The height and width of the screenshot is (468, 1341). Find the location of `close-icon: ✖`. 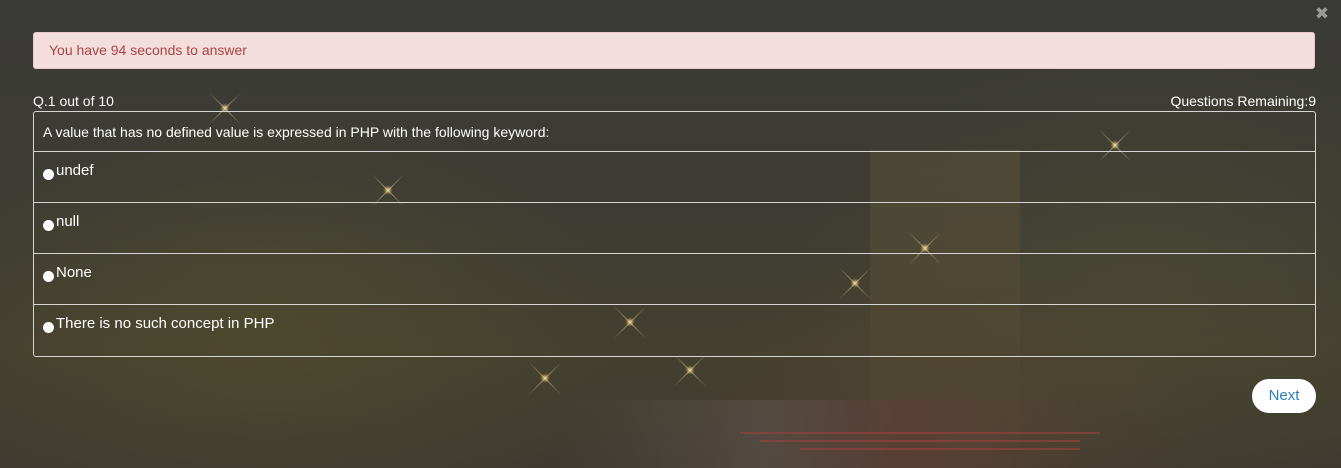

close-icon: ✖ is located at coordinates (1322, 14).